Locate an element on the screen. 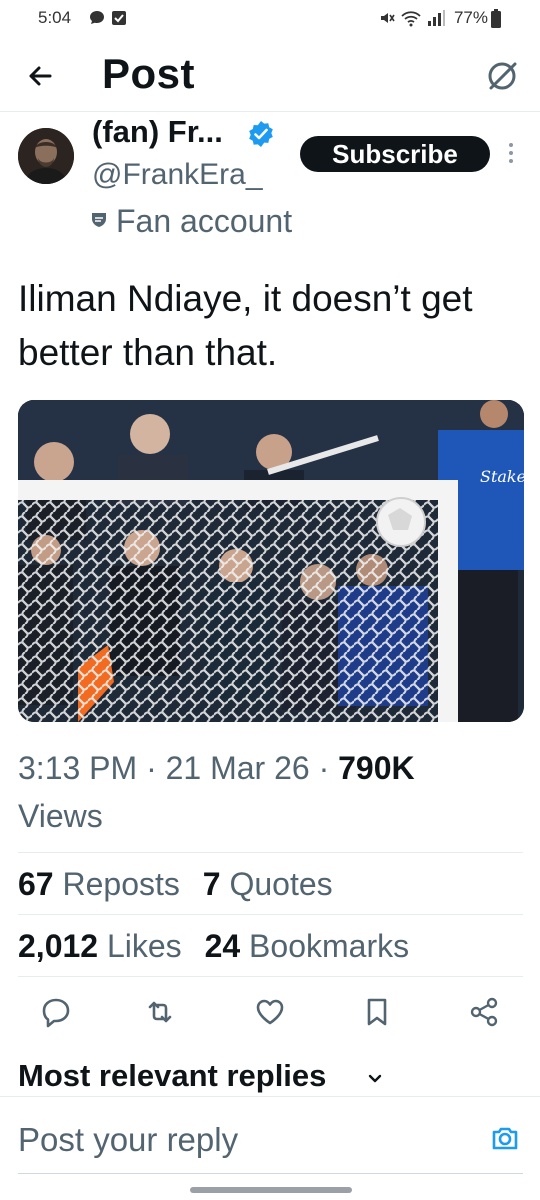 This screenshot has width=540, height=1200. likes-label: Likes is located at coordinates (144, 946).